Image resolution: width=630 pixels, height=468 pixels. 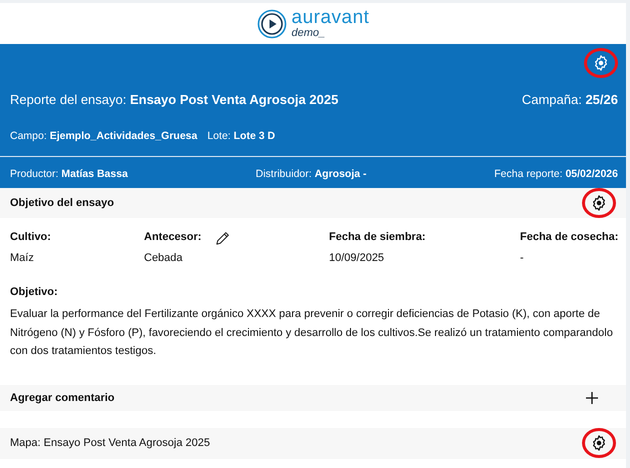 What do you see at coordinates (164, 258) in the screenshot?
I see `field-value: Cebada` at bounding box center [164, 258].